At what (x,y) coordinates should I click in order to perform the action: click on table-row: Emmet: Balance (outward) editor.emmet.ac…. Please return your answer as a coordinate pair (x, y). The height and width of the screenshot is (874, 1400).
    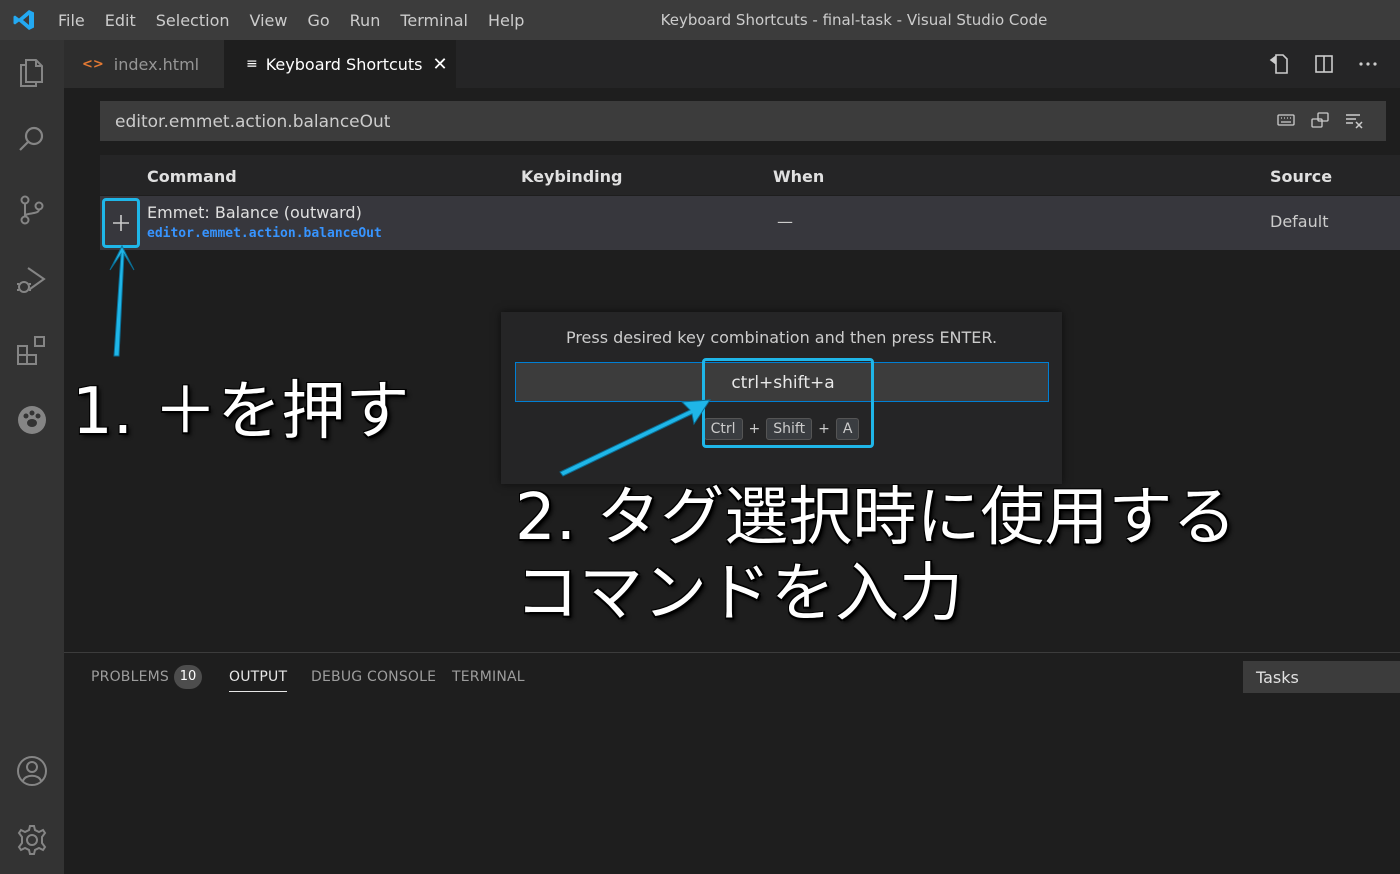
    Looking at the image, I should click on (750, 223).